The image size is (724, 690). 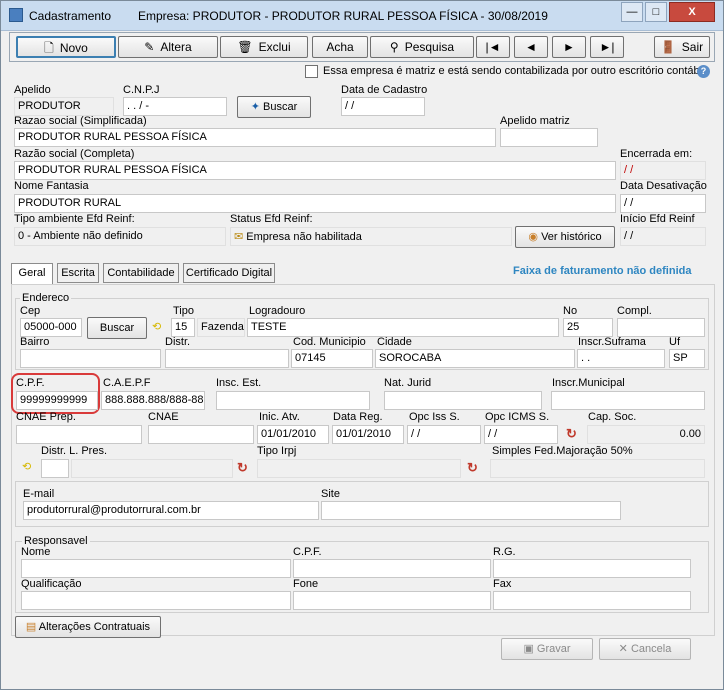 What do you see at coordinates (32, 274) in the screenshot?
I see `tab-geral: Geral` at bounding box center [32, 274].